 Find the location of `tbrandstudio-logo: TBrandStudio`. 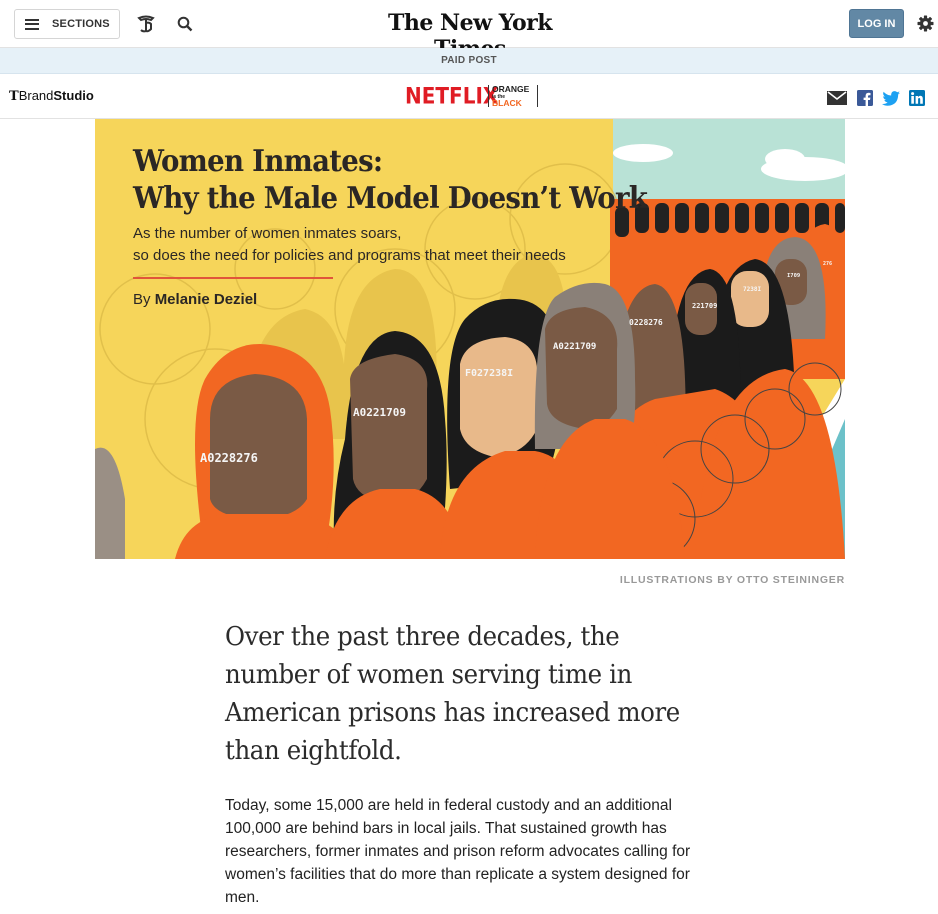

tbrandstudio-logo: TBrandStudio is located at coordinates (51, 96).